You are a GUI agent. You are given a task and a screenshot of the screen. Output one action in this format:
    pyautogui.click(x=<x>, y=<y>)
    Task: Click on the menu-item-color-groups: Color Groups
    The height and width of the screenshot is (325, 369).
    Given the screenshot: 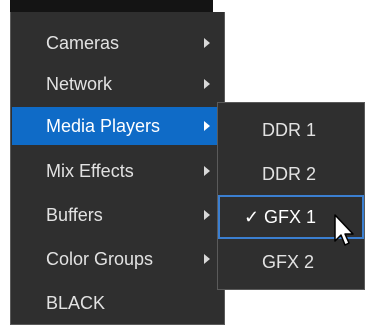 What is the action you would take?
    pyautogui.click(x=117, y=259)
    